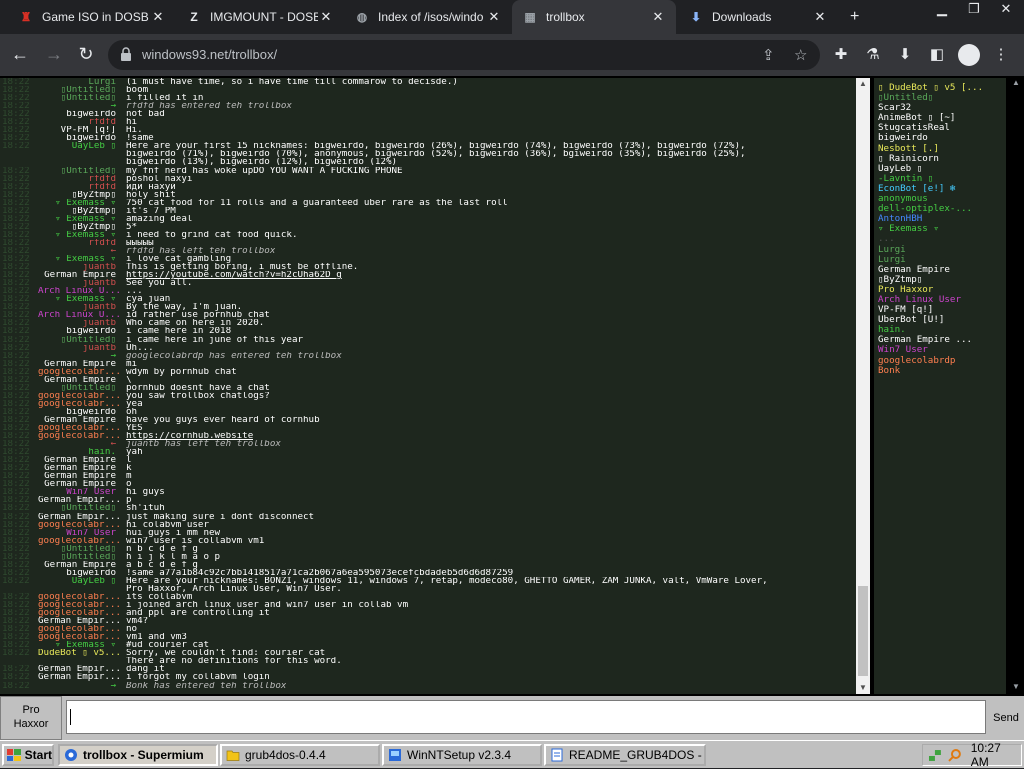 The height and width of the screenshot is (769, 1024). What do you see at coordinates (942, 118) in the screenshot?
I see `user-list-item: AnimeBot ▯ [~]` at bounding box center [942, 118].